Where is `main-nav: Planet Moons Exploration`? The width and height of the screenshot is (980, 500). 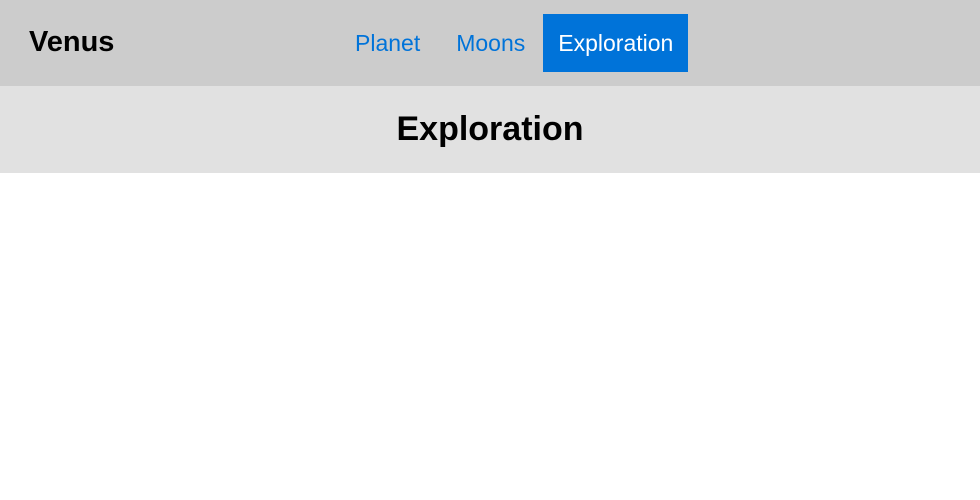
main-nav: Planet Moons Exploration is located at coordinates (513, 43).